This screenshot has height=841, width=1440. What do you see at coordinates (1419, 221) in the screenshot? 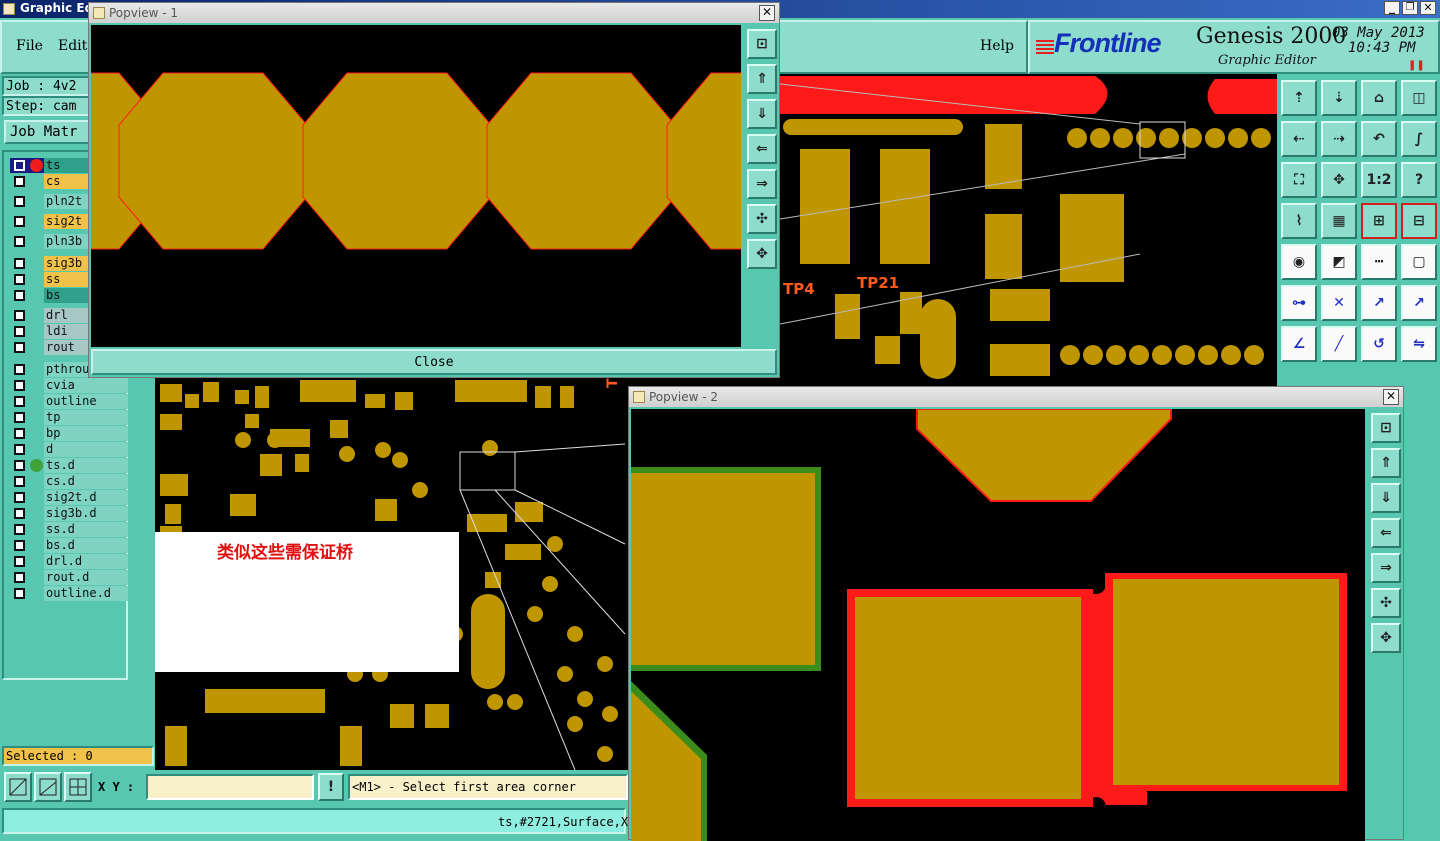
I see `layer-compare-alt-button: ⊟` at bounding box center [1419, 221].